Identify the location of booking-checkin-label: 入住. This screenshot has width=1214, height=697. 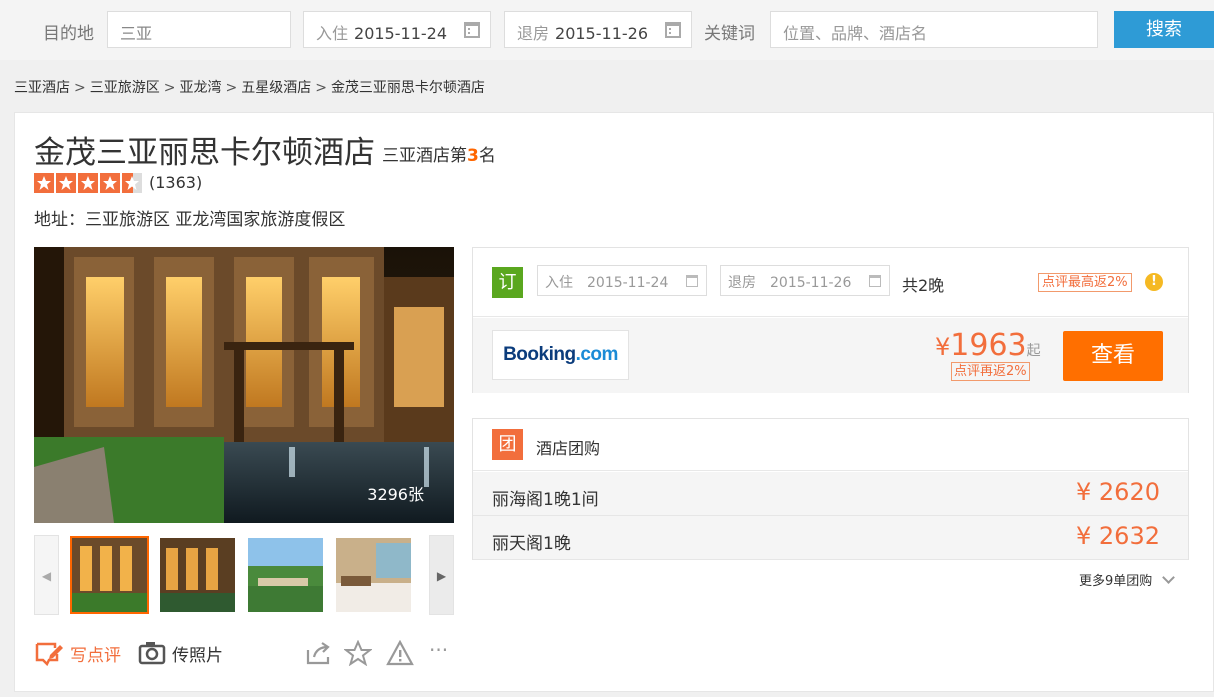
(559, 283).